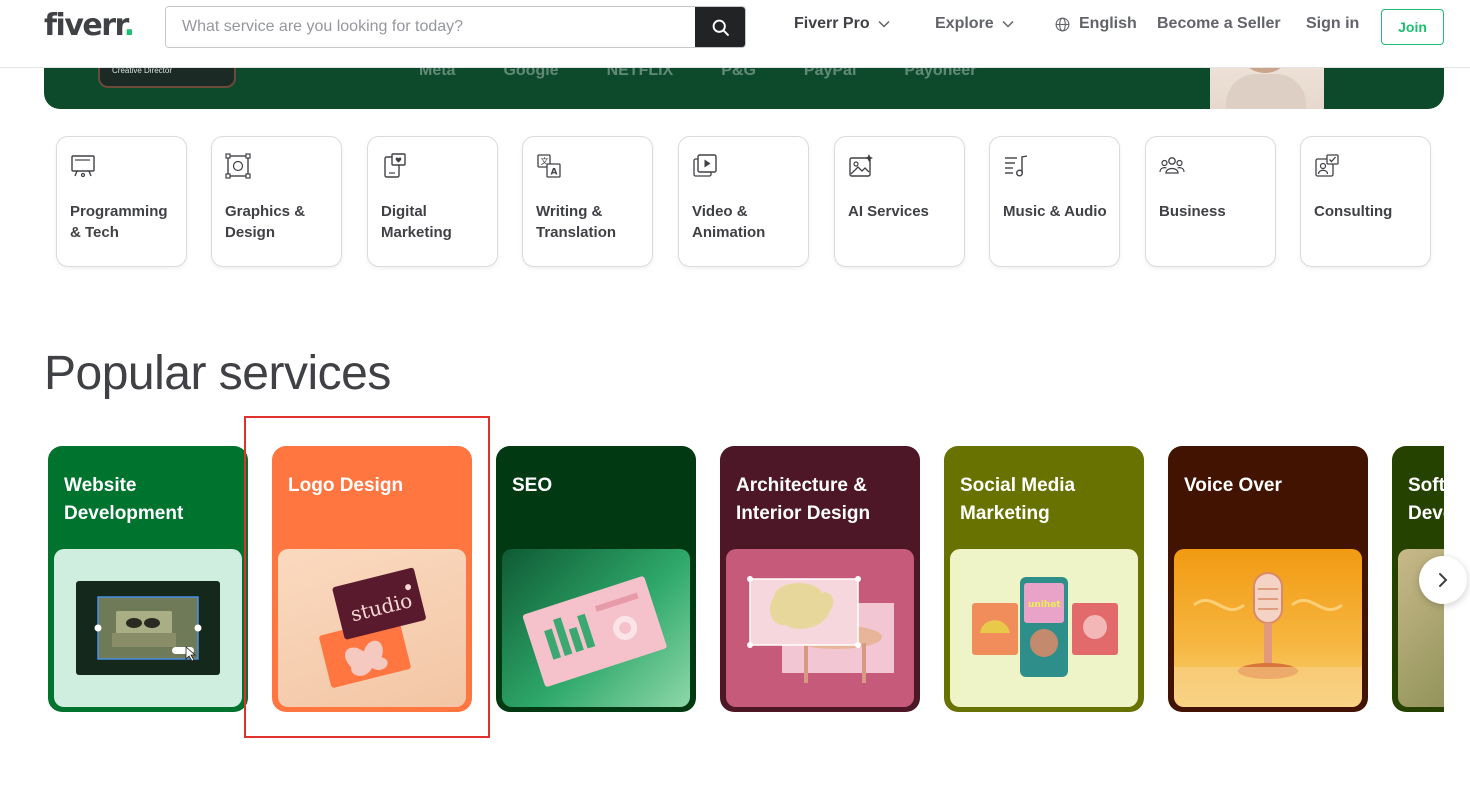 The image size is (1470, 790). What do you see at coordinates (121, 201) in the screenshot?
I see `category-programming-tech: Programming & Tech` at bounding box center [121, 201].